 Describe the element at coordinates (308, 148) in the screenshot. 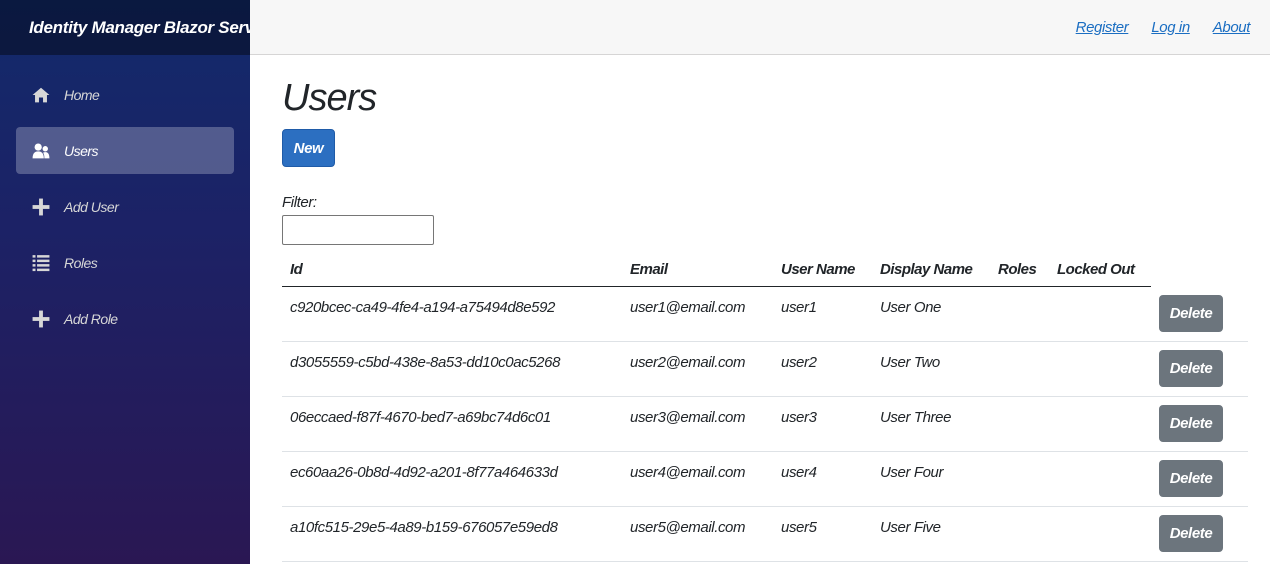

I see `new-user-button: New` at that location.